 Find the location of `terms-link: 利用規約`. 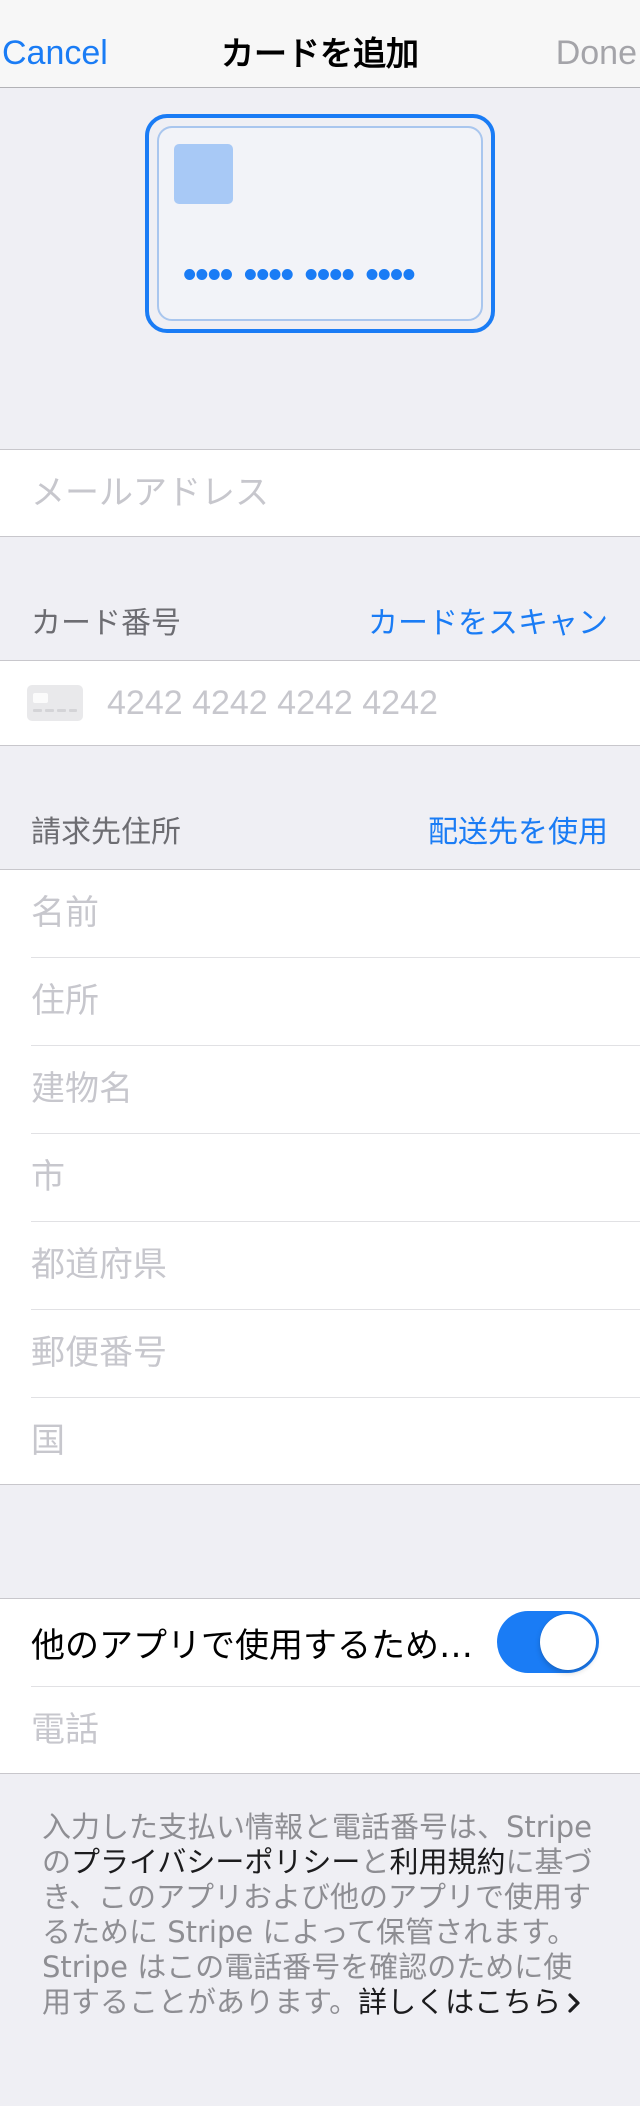

terms-link: 利用規約 is located at coordinates (447, 1862).